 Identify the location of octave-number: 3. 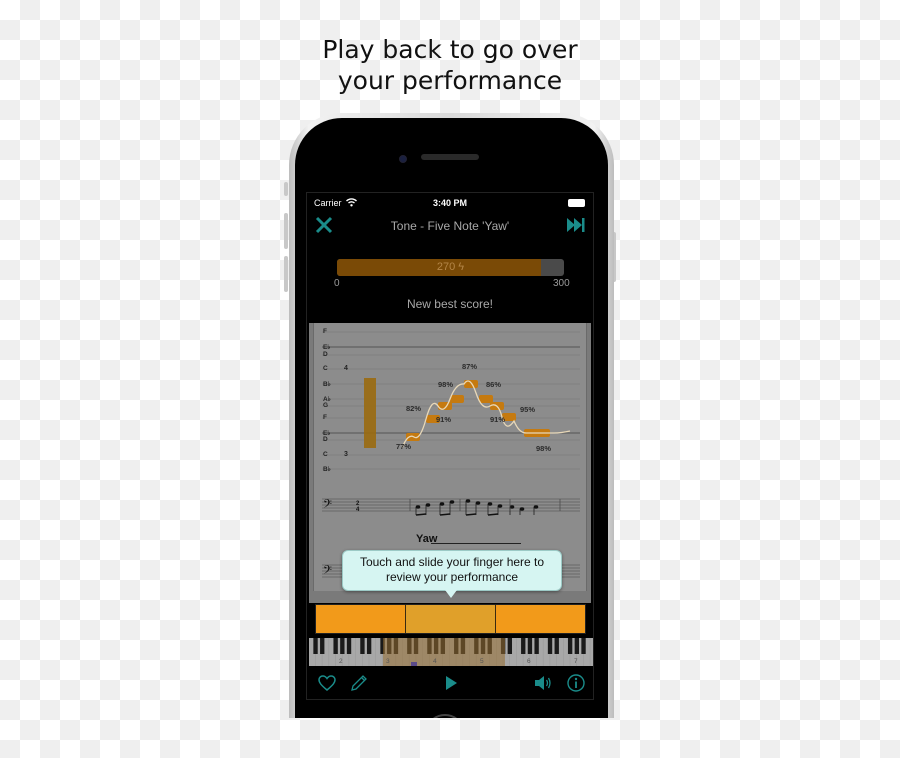
(388, 661).